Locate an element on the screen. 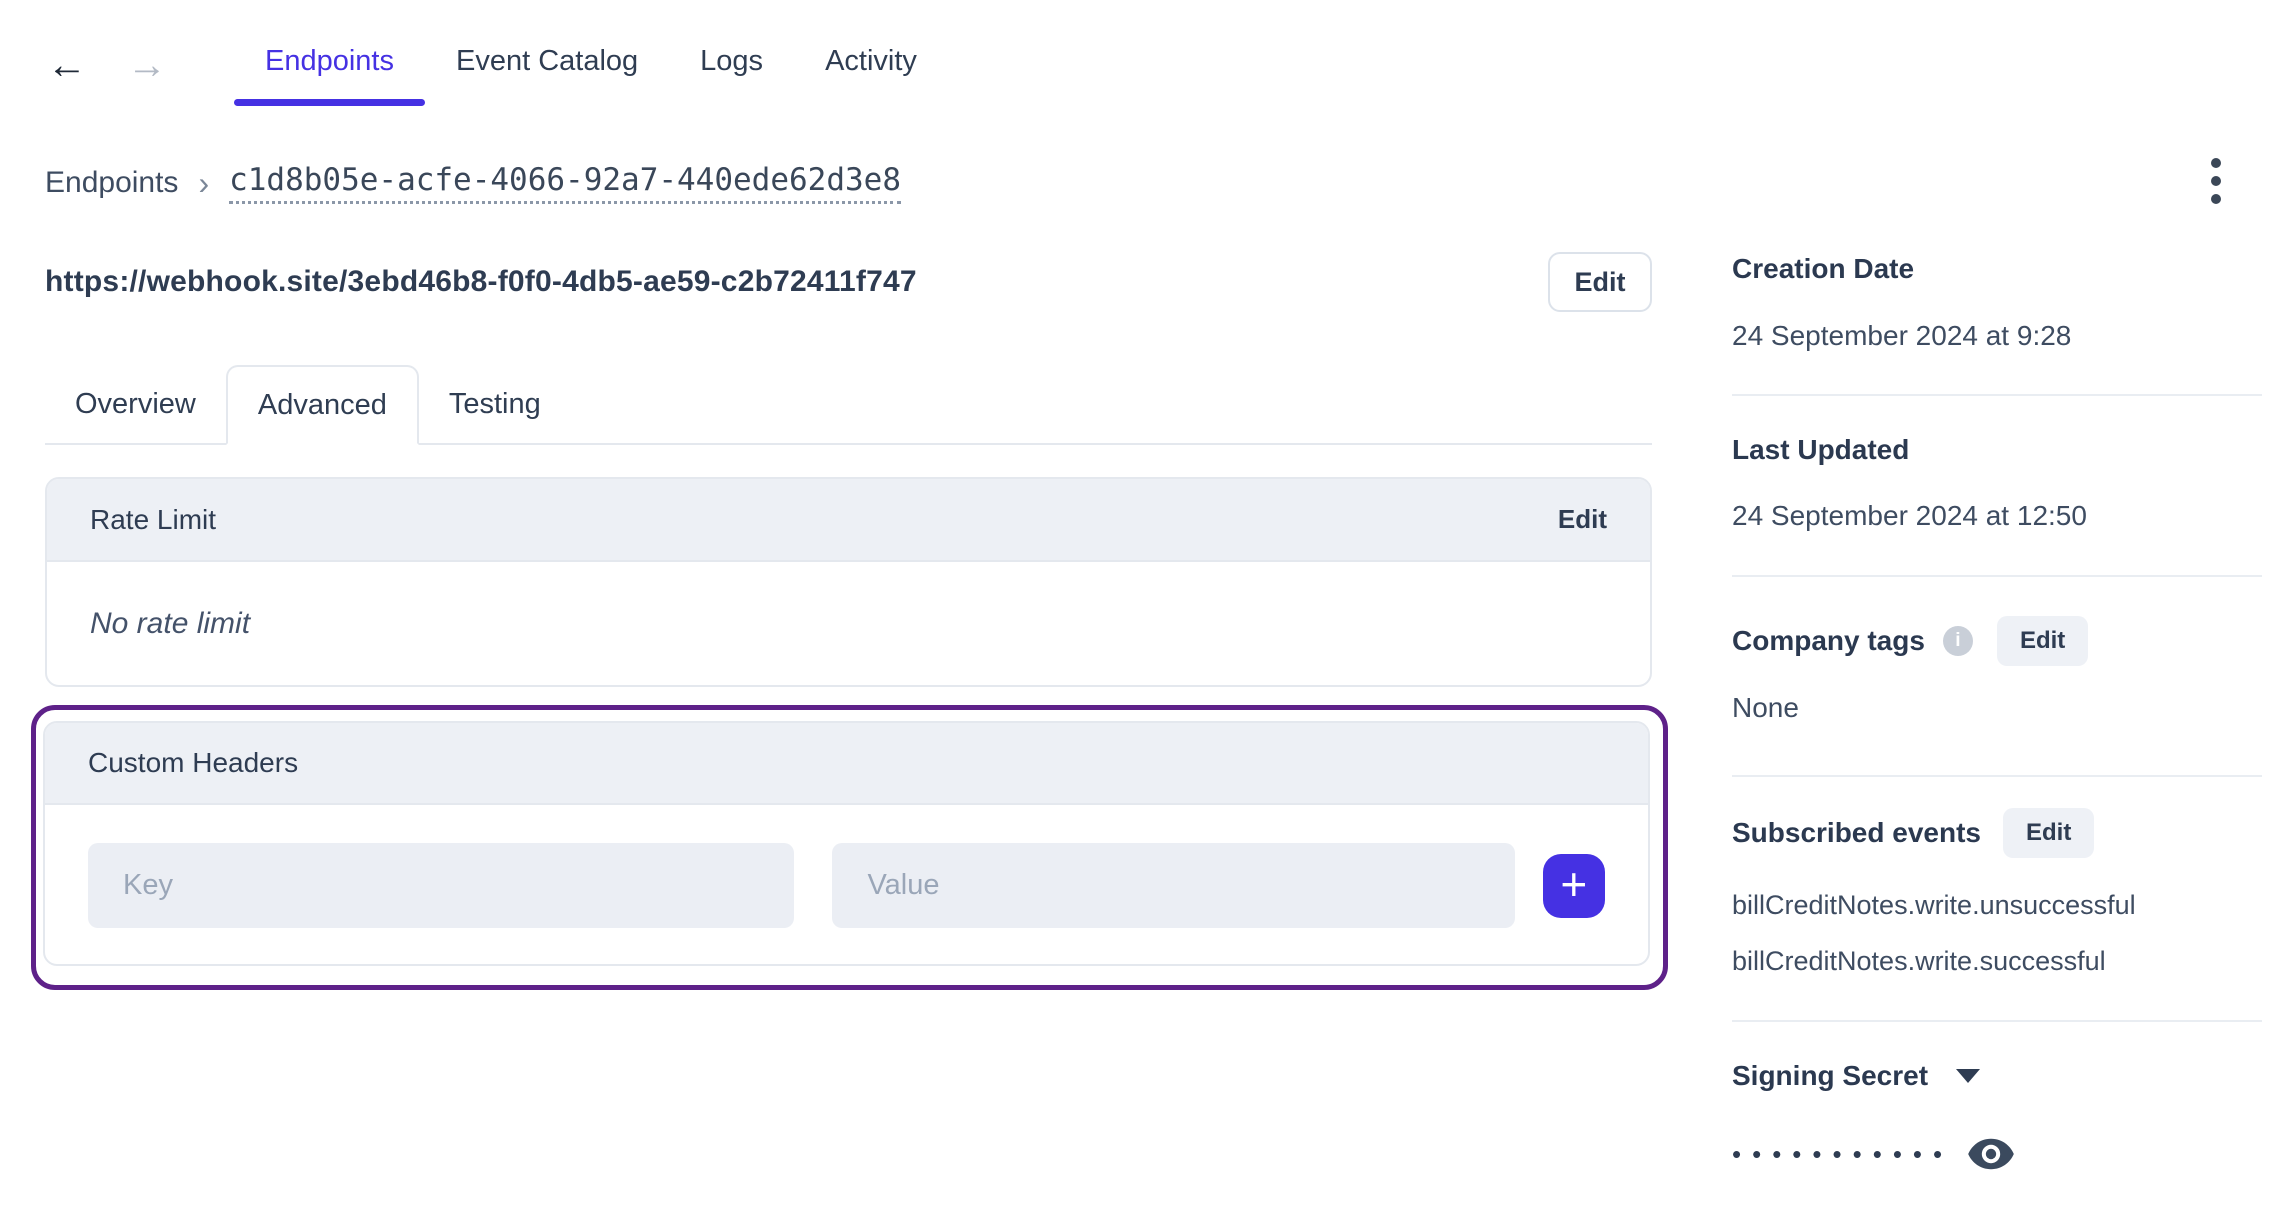  chevron-down-icon is located at coordinates (1968, 1076).